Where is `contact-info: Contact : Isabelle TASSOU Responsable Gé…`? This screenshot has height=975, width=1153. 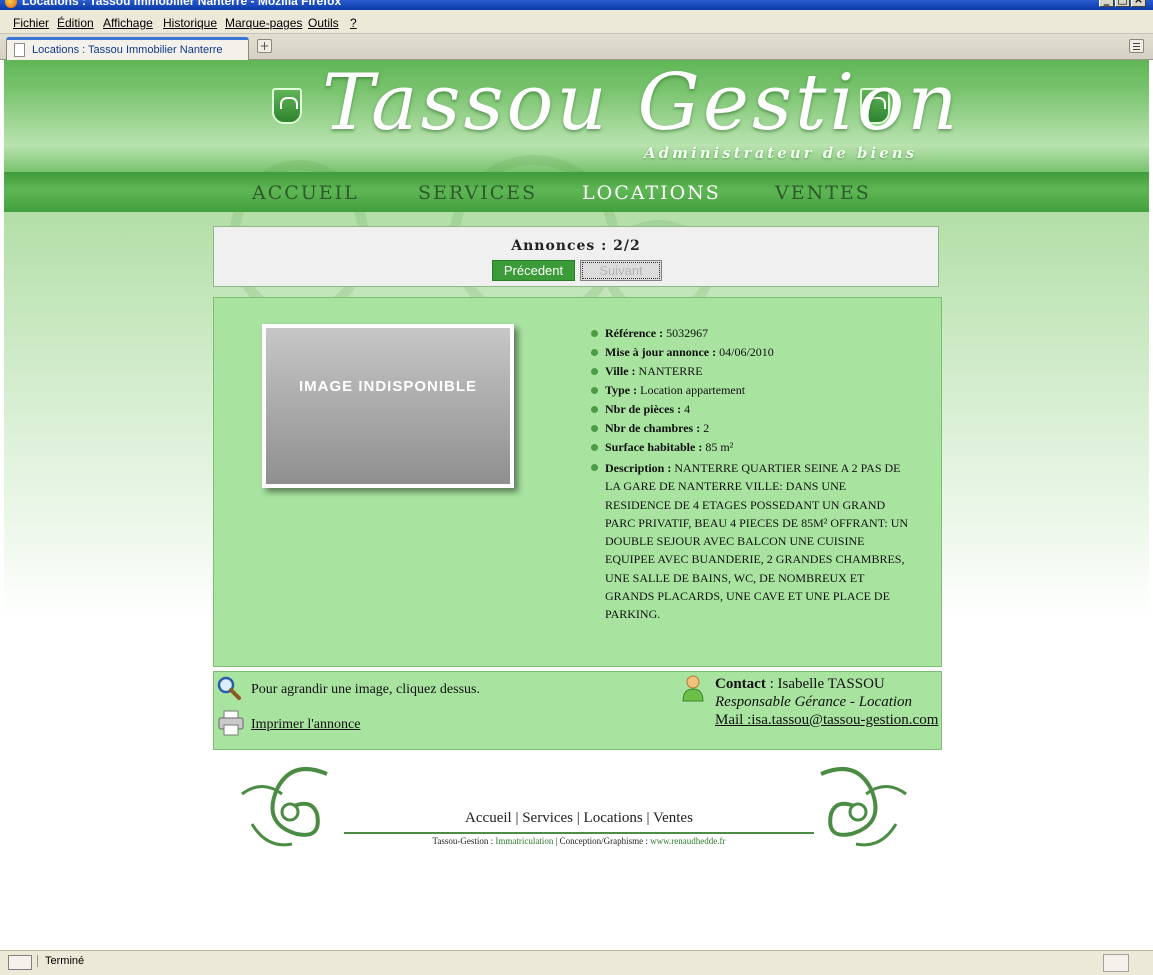 contact-info: Contact : Isabelle TASSOU Responsable Gé… is located at coordinates (826, 702).